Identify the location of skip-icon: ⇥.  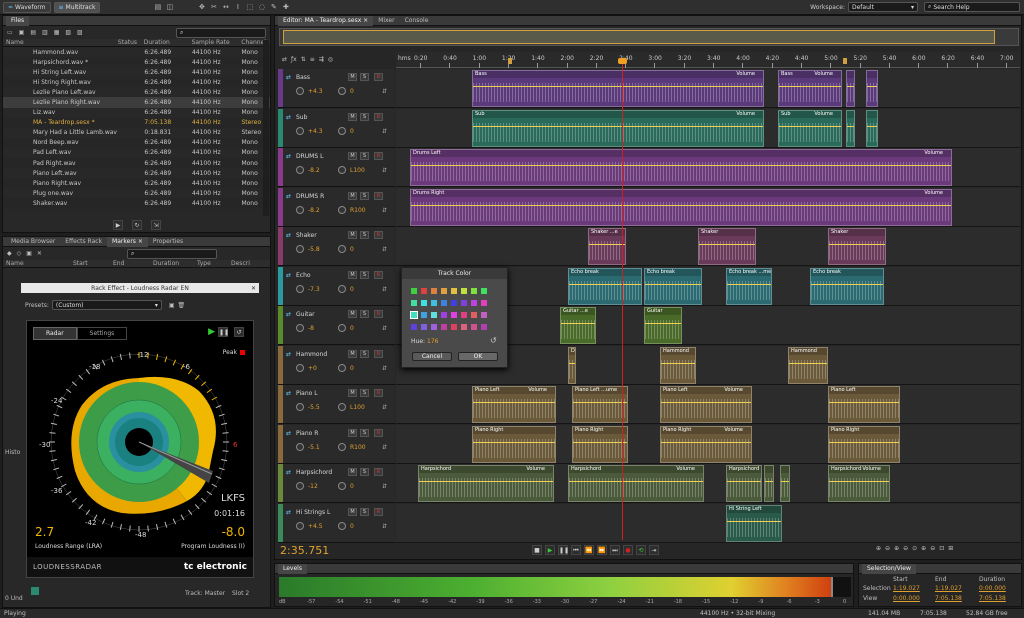
(654, 550).